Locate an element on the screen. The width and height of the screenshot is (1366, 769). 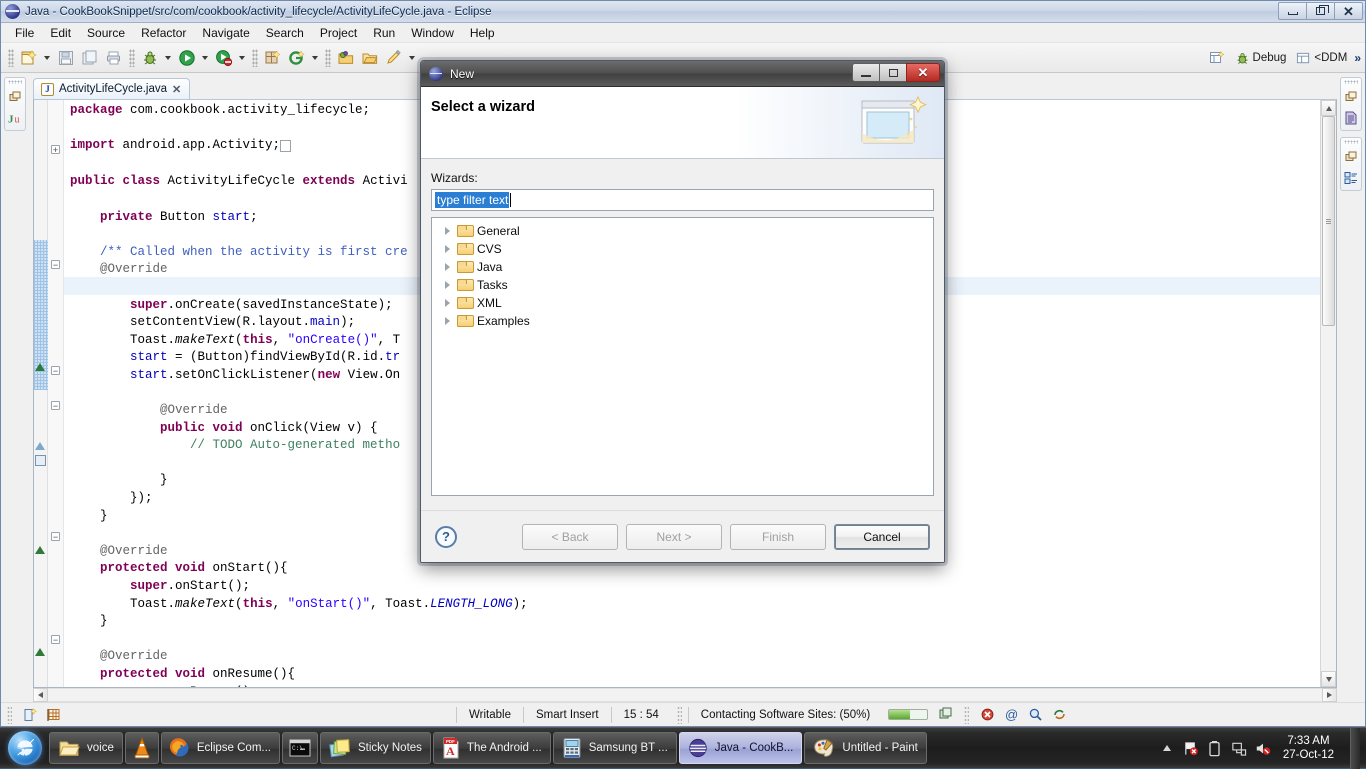
new-java-package-icon is located at coordinates (273, 58).